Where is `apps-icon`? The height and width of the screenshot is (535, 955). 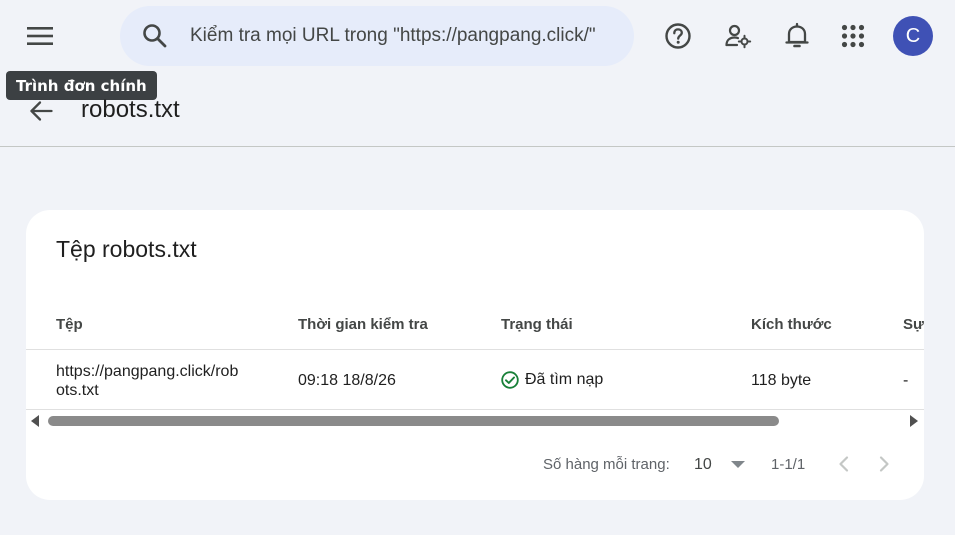 apps-icon is located at coordinates (853, 36).